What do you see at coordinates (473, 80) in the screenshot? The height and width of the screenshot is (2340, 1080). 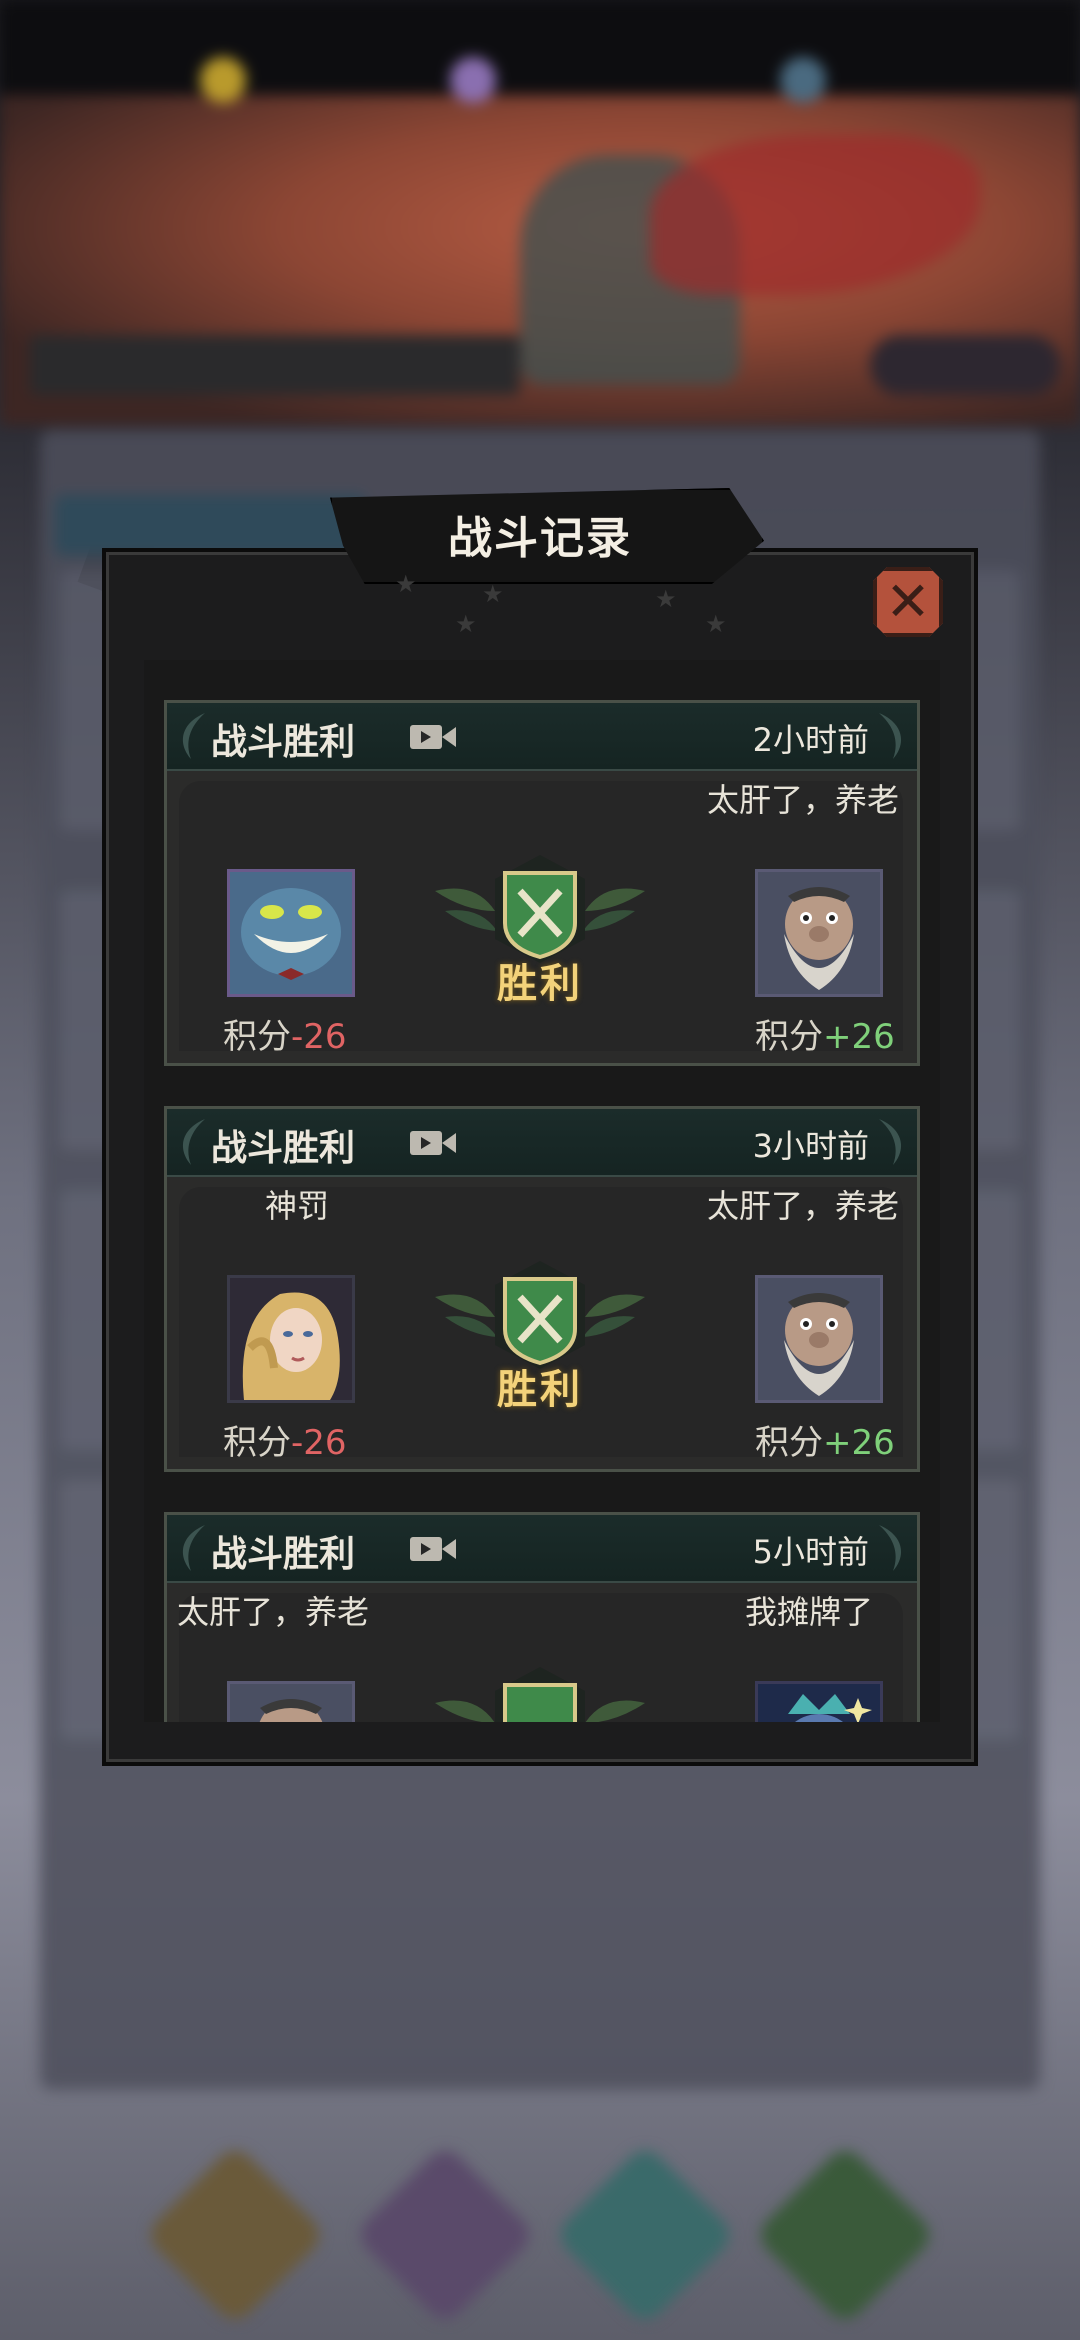 I see `gem-resource` at bounding box center [473, 80].